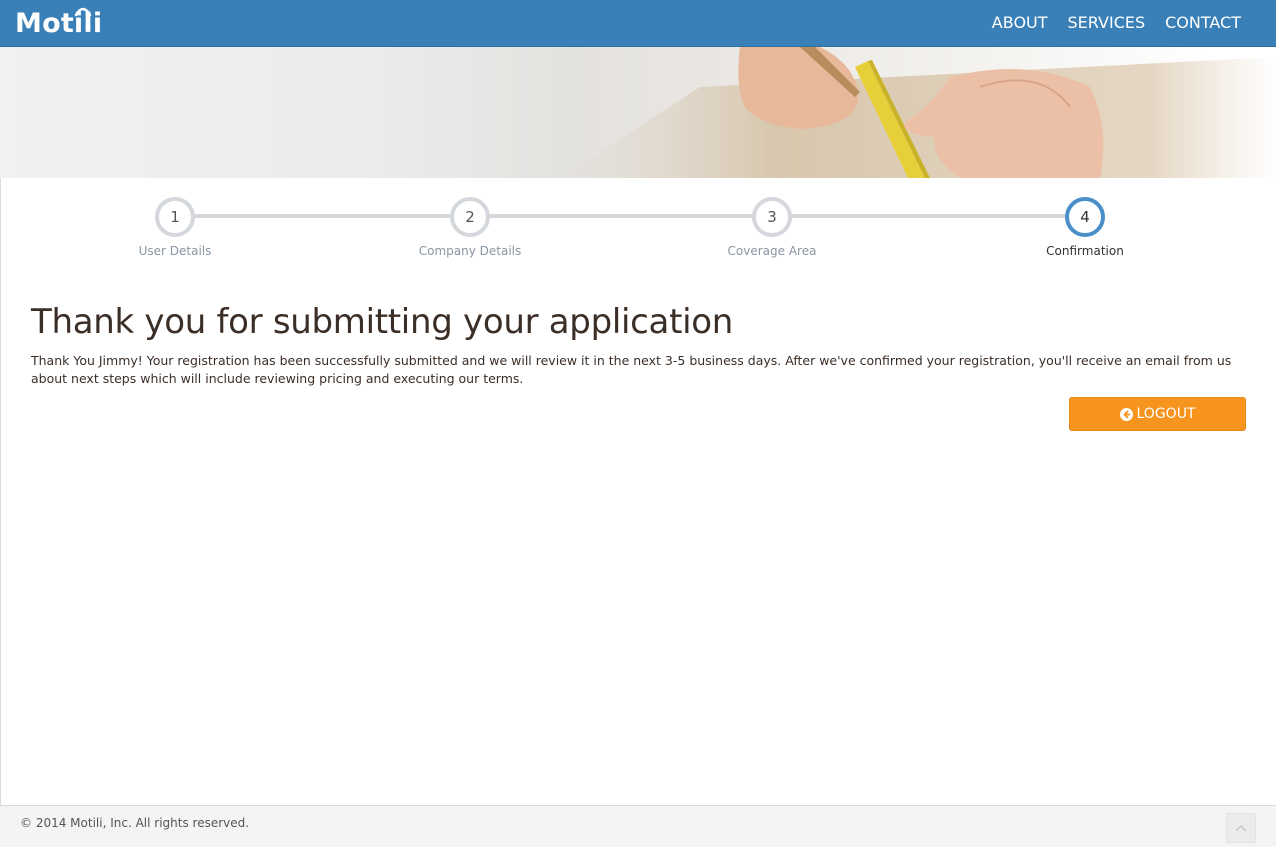  What do you see at coordinates (918, 112) in the screenshot?
I see `hero-image` at bounding box center [918, 112].